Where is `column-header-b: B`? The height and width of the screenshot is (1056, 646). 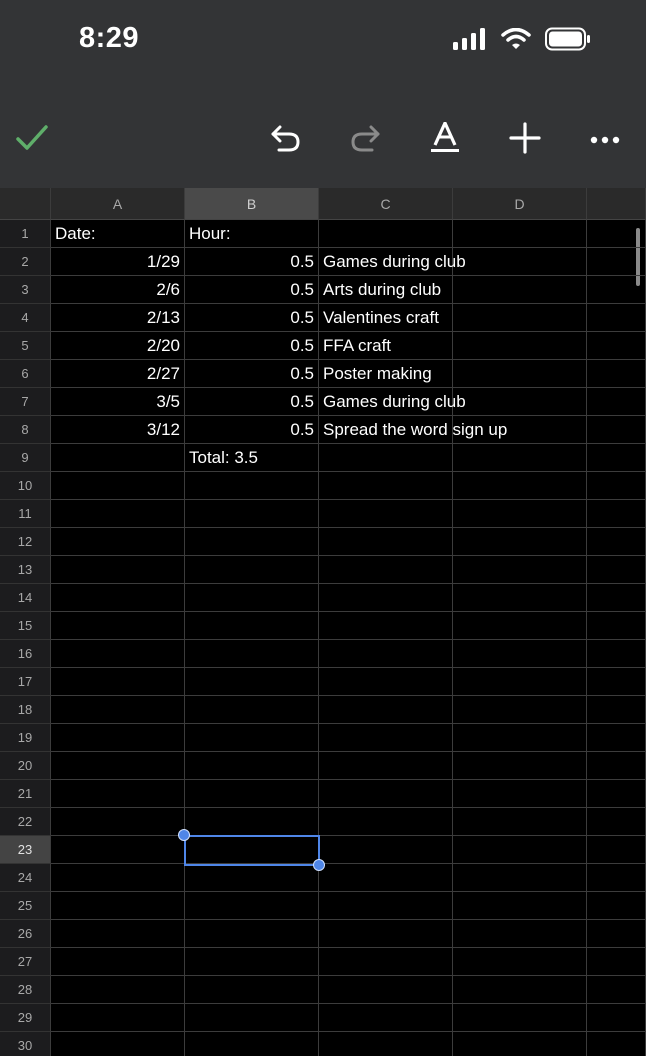
column-header-b: B is located at coordinates (252, 204).